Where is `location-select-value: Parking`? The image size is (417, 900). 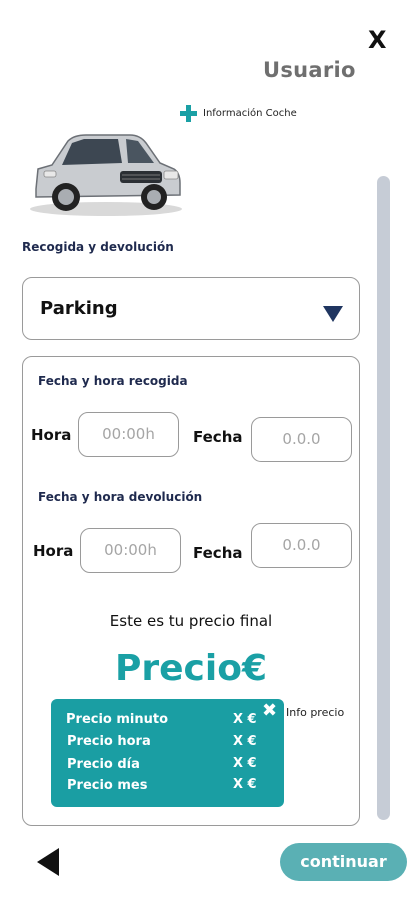 location-select-value: Parking is located at coordinates (79, 308).